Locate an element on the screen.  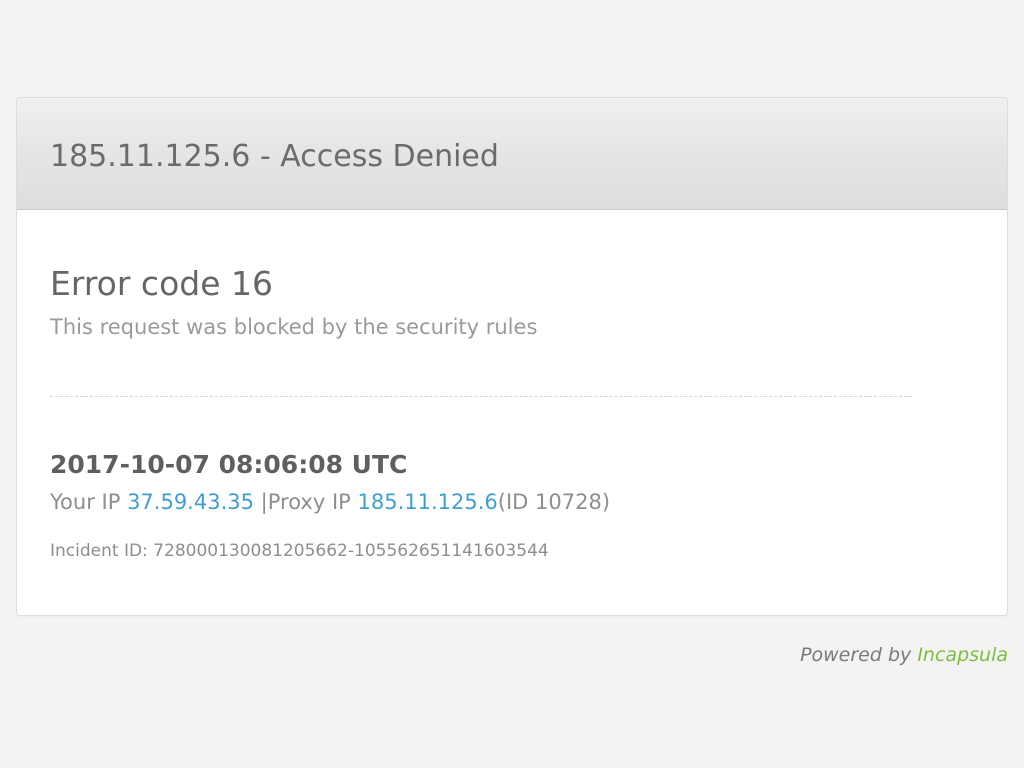
error-code-heading: Error code 16 is located at coordinates (161, 283).